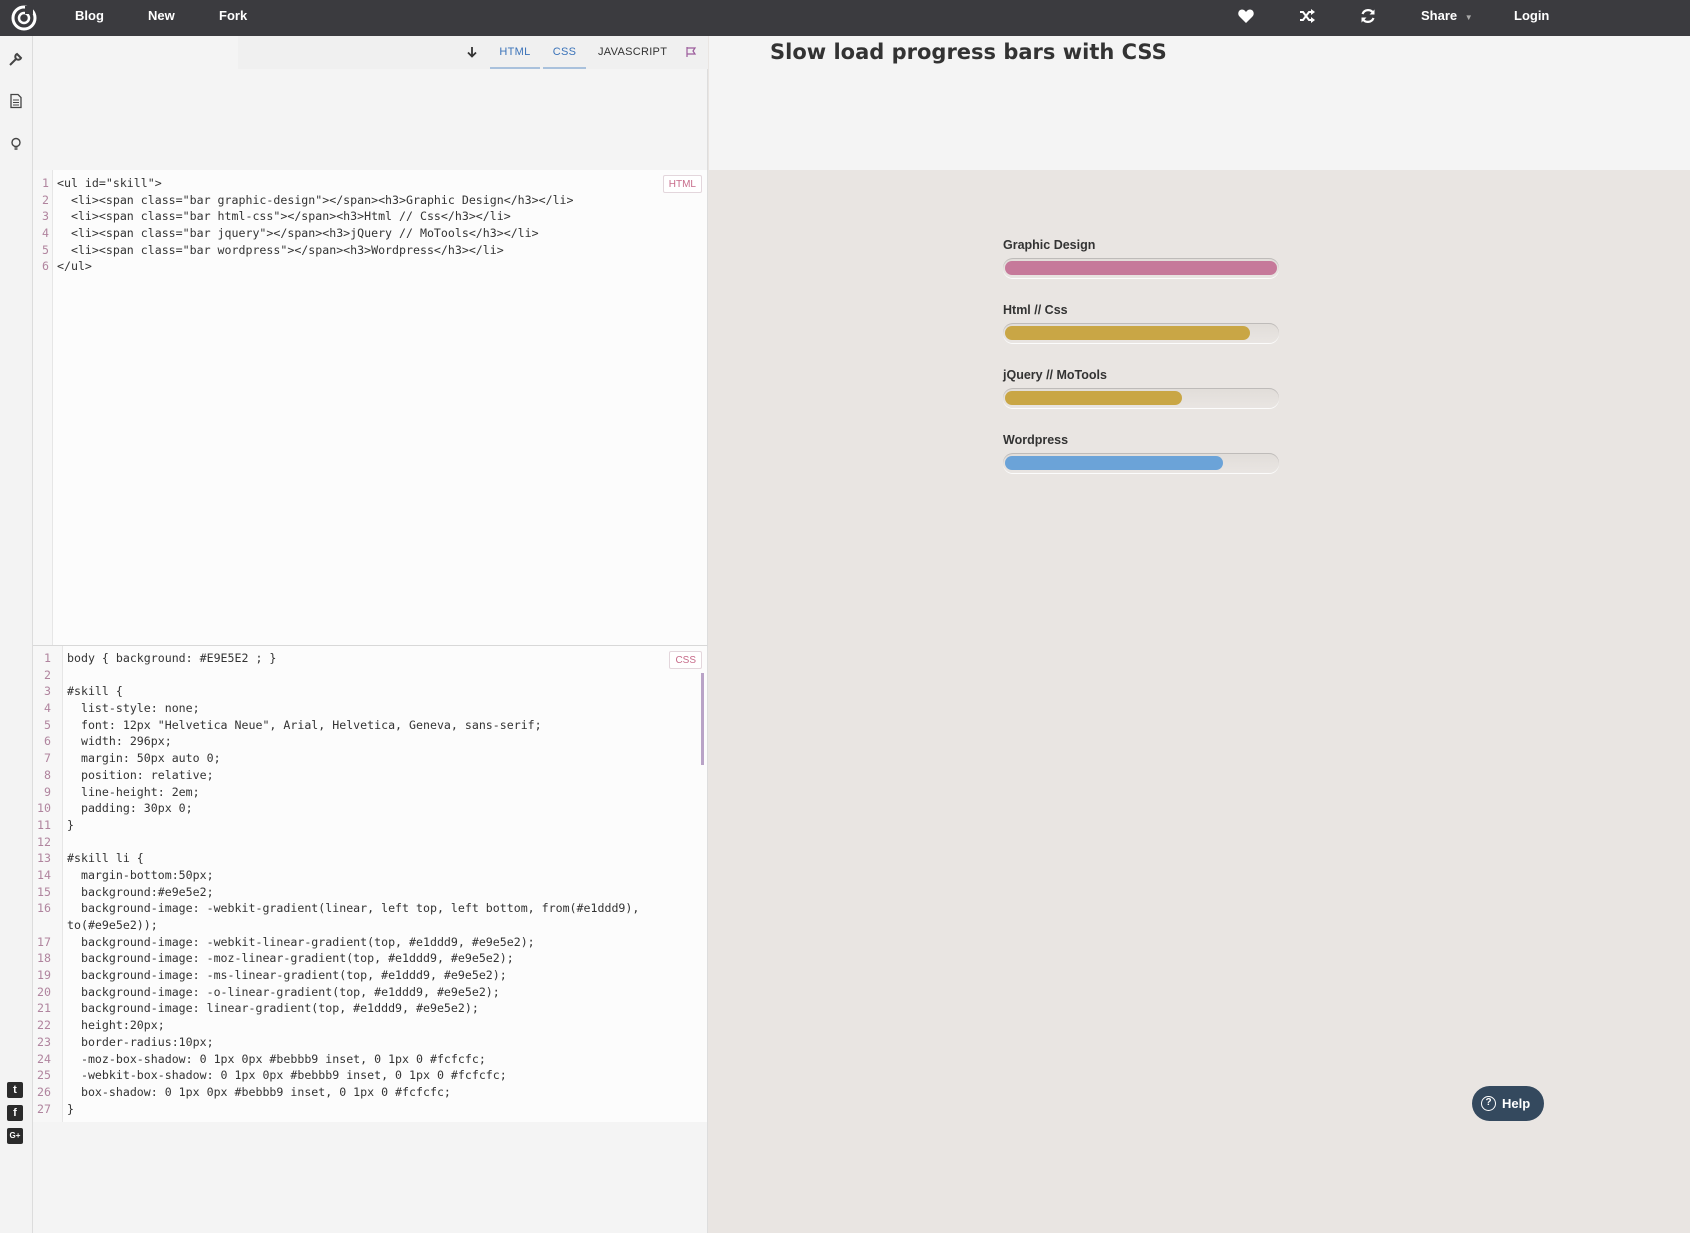  What do you see at coordinates (632, 52) in the screenshot?
I see `tab-javascript: JAVASCRIPT` at bounding box center [632, 52].